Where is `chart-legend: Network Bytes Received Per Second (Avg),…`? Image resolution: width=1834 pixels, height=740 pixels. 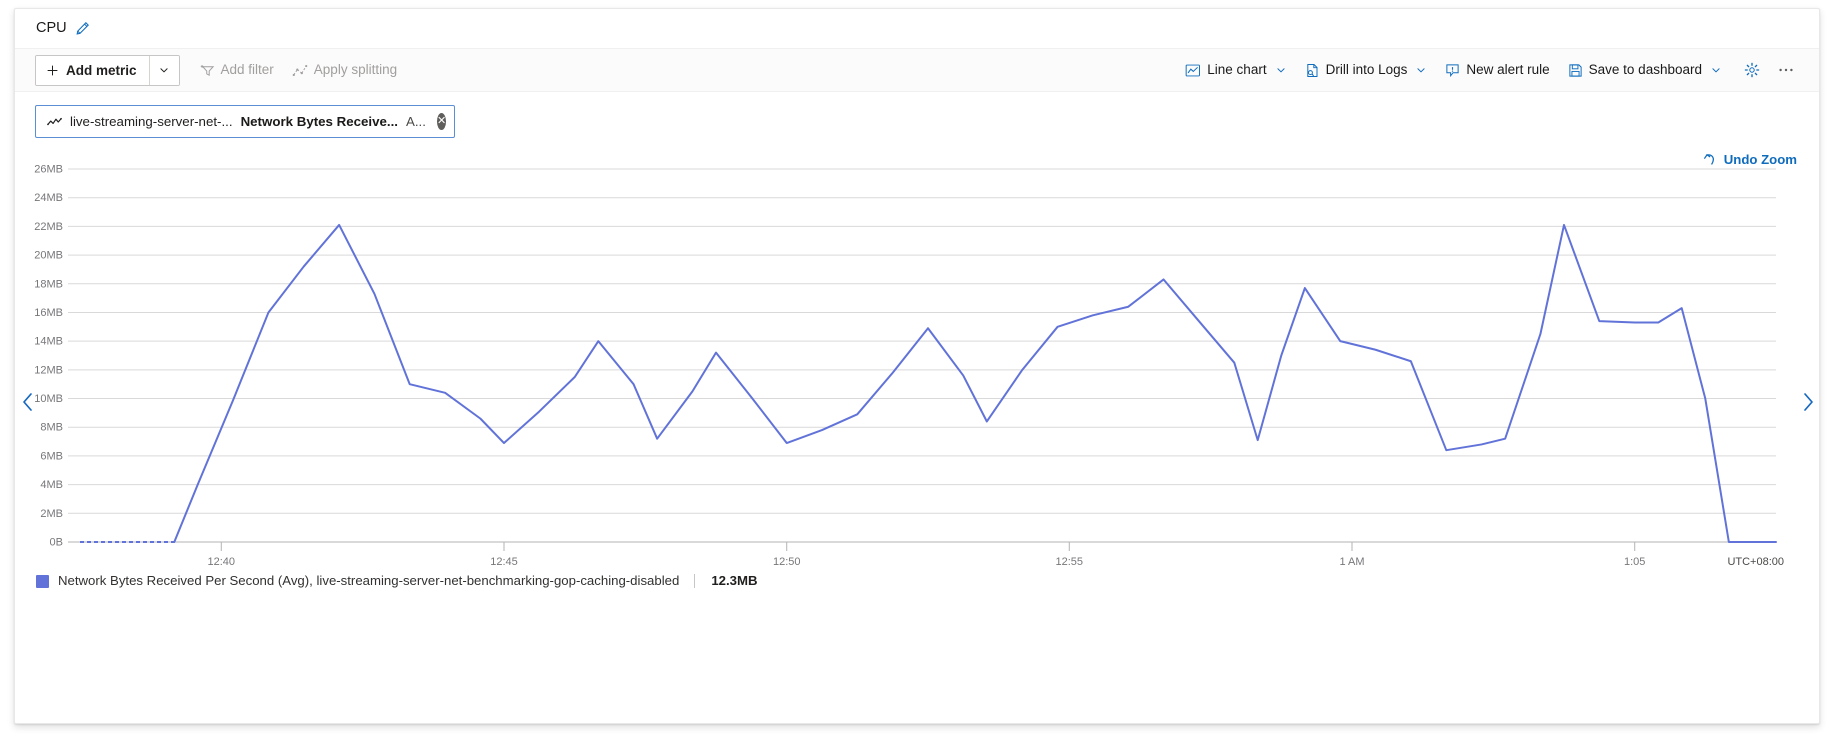
chart-legend: Network Bytes Received Per Second (Avg),… is located at coordinates (397, 581).